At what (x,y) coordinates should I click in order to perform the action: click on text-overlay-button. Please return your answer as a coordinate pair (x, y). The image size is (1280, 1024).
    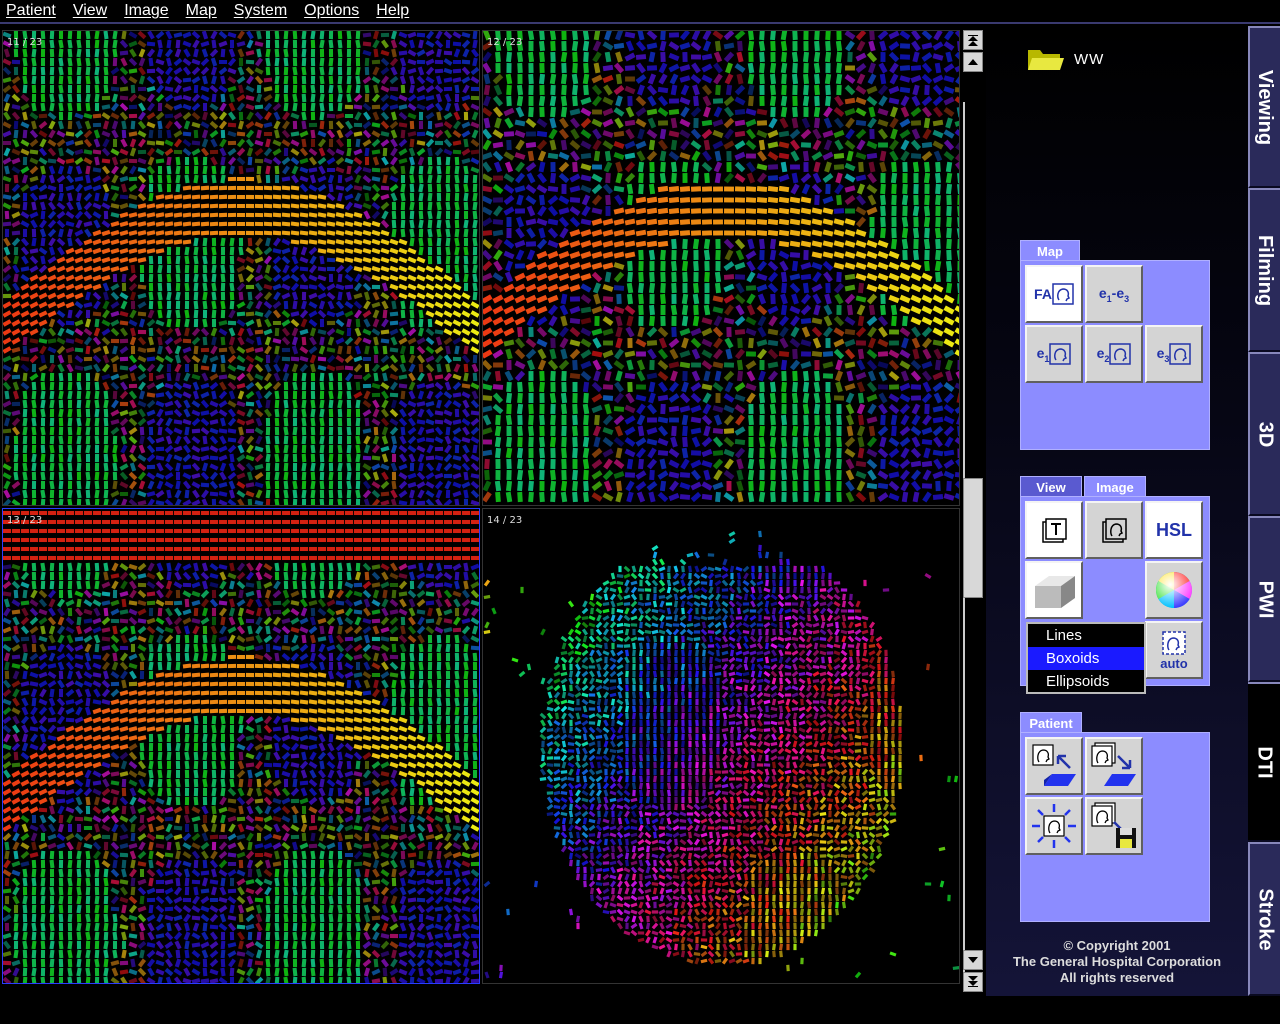
    Looking at the image, I should click on (1054, 530).